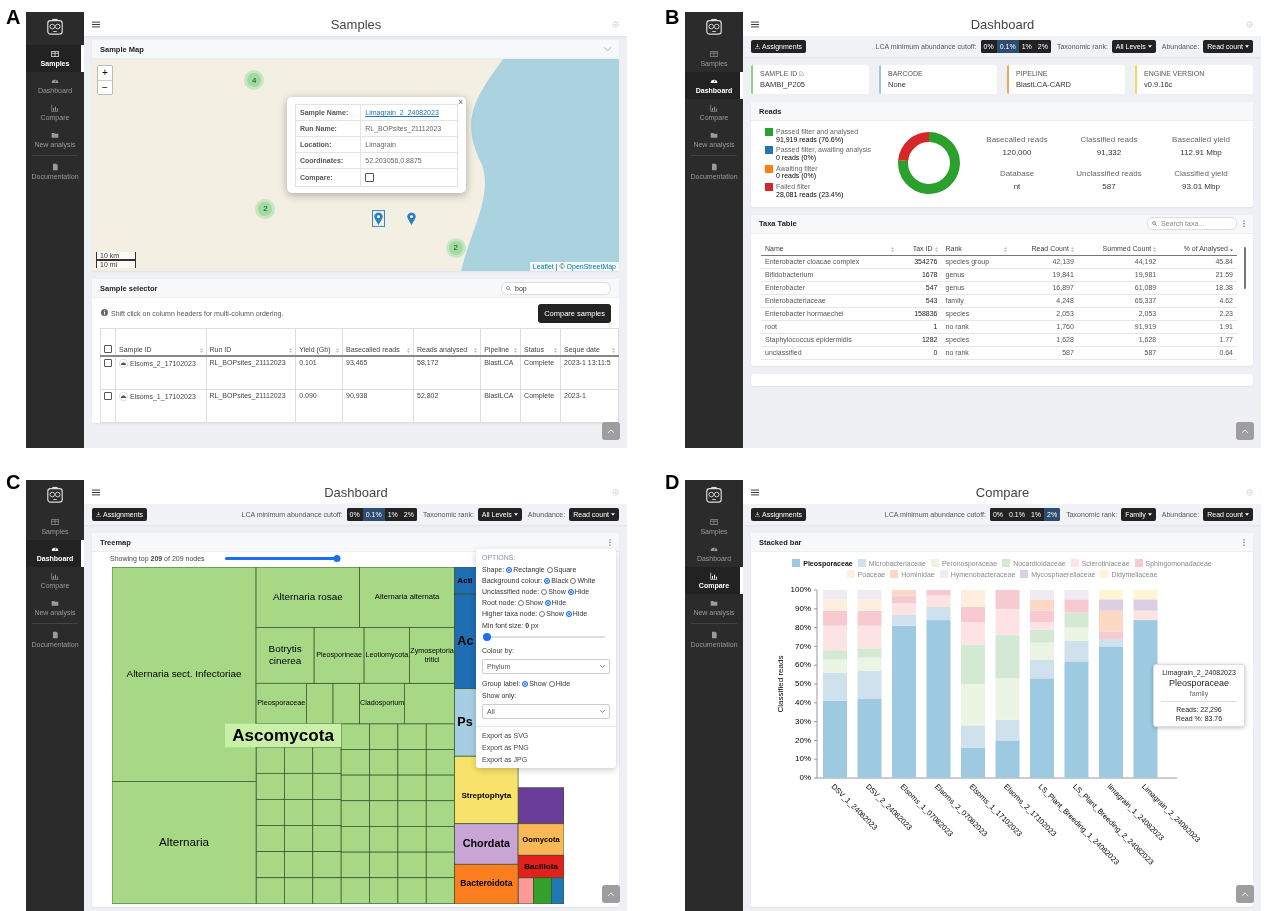 The image size is (1267, 911). What do you see at coordinates (370, 178) in the screenshot?
I see `compare-checkbox` at bounding box center [370, 178].